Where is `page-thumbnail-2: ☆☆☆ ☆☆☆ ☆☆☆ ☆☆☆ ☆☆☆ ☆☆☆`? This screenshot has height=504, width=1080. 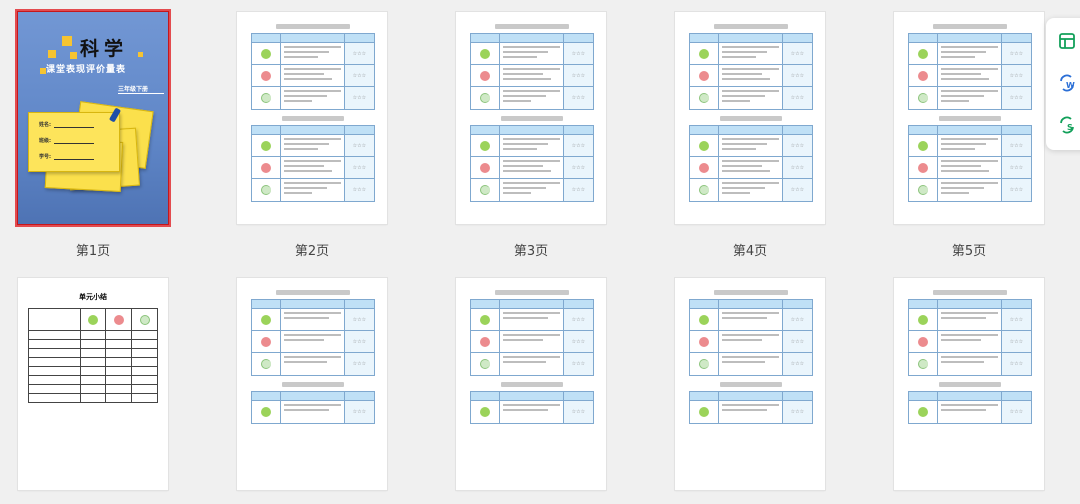
page-thumbnail-2: ☆☆☆ ☆☆☆ ☆☆☆ ☆☆☆ ☆☆☆ ☆☆☆ is located at coordinates (312, 118).